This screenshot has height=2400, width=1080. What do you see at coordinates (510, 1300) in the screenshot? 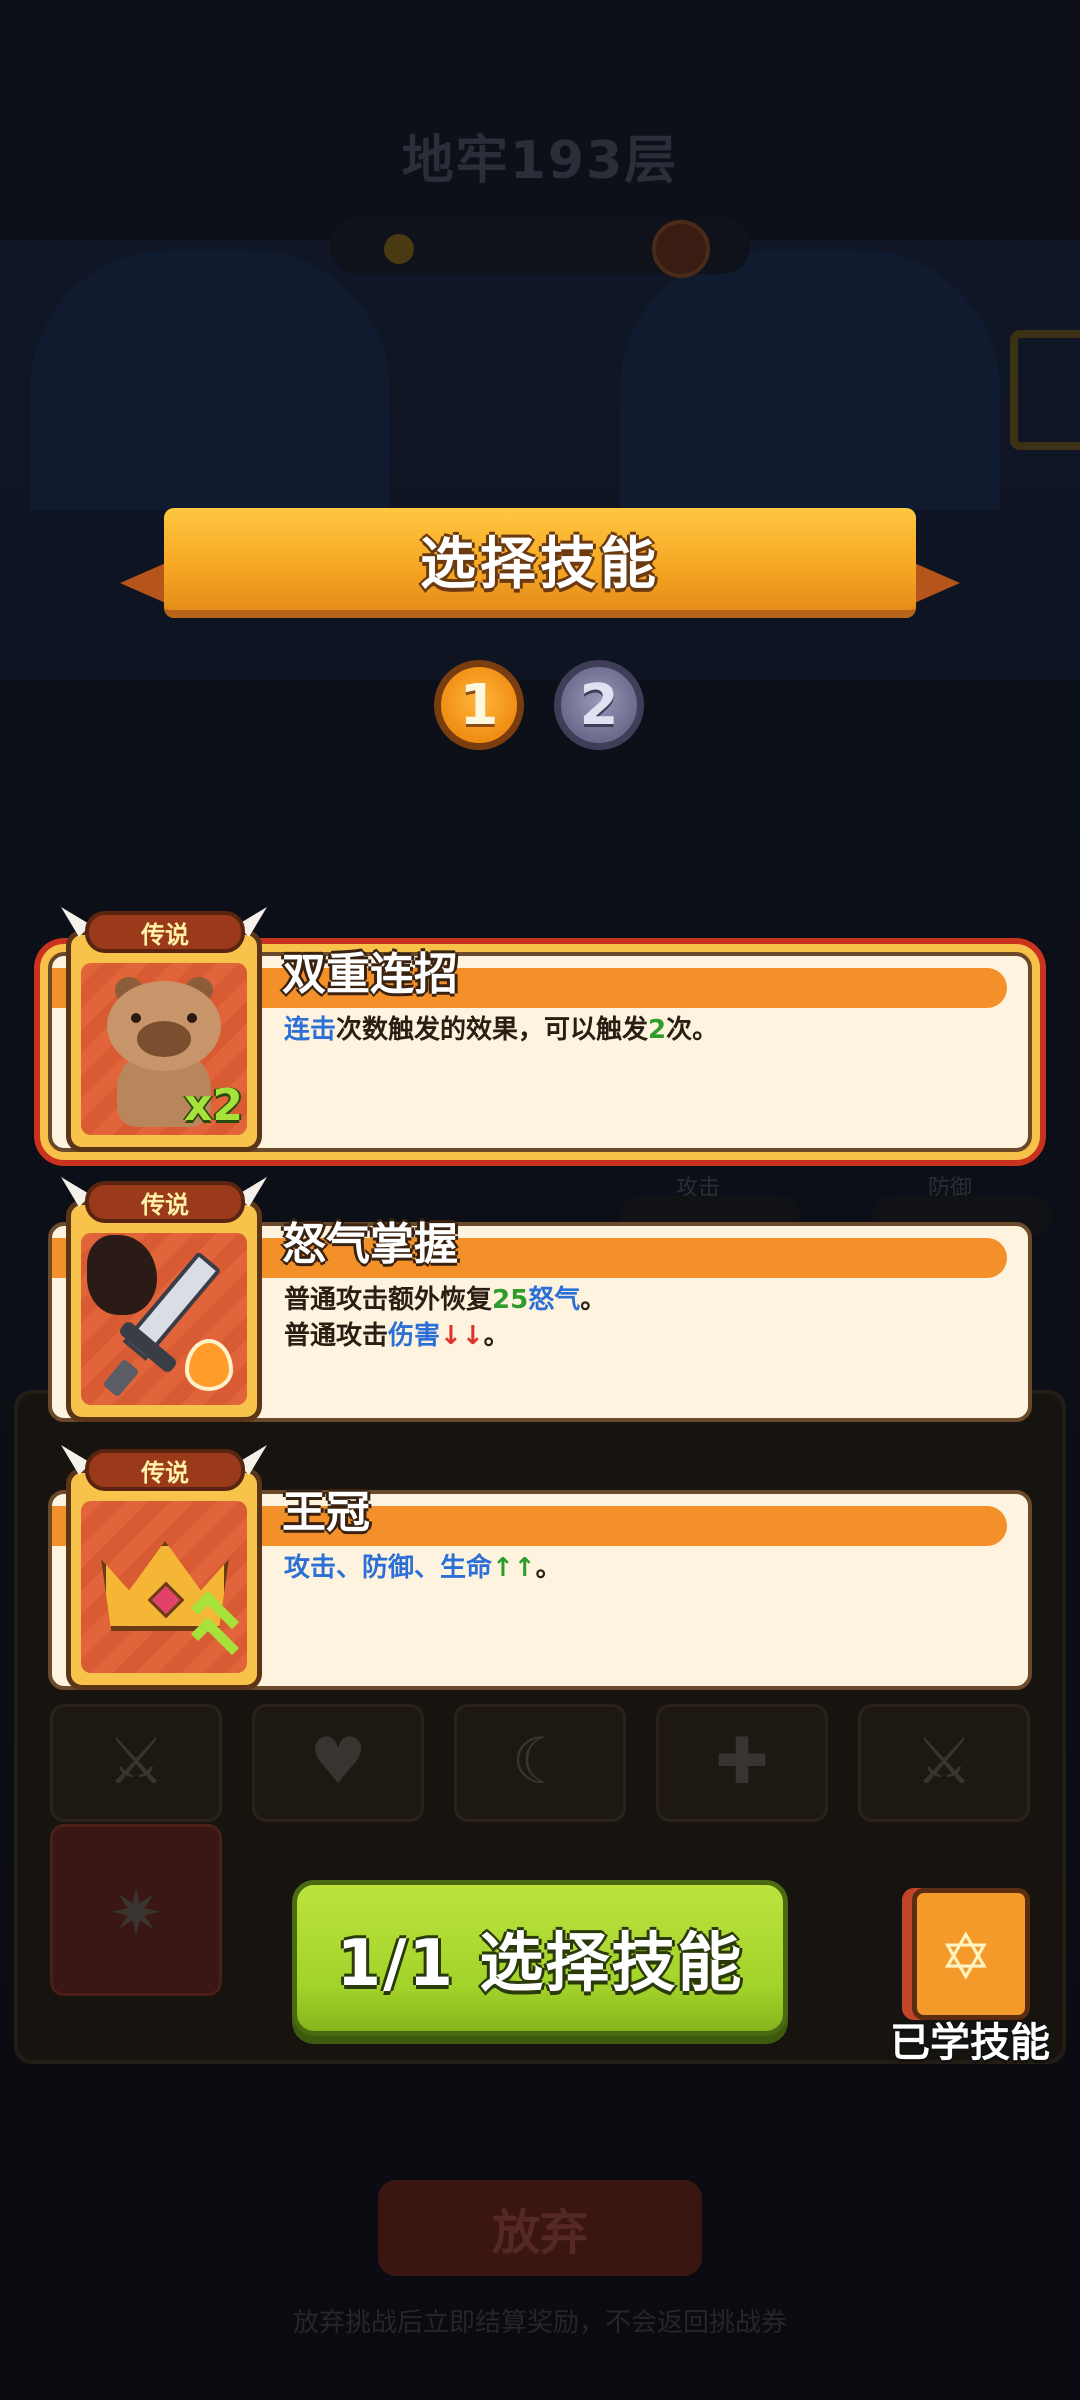
I see `description-segment: 25` at bounding box center [510, 1300].